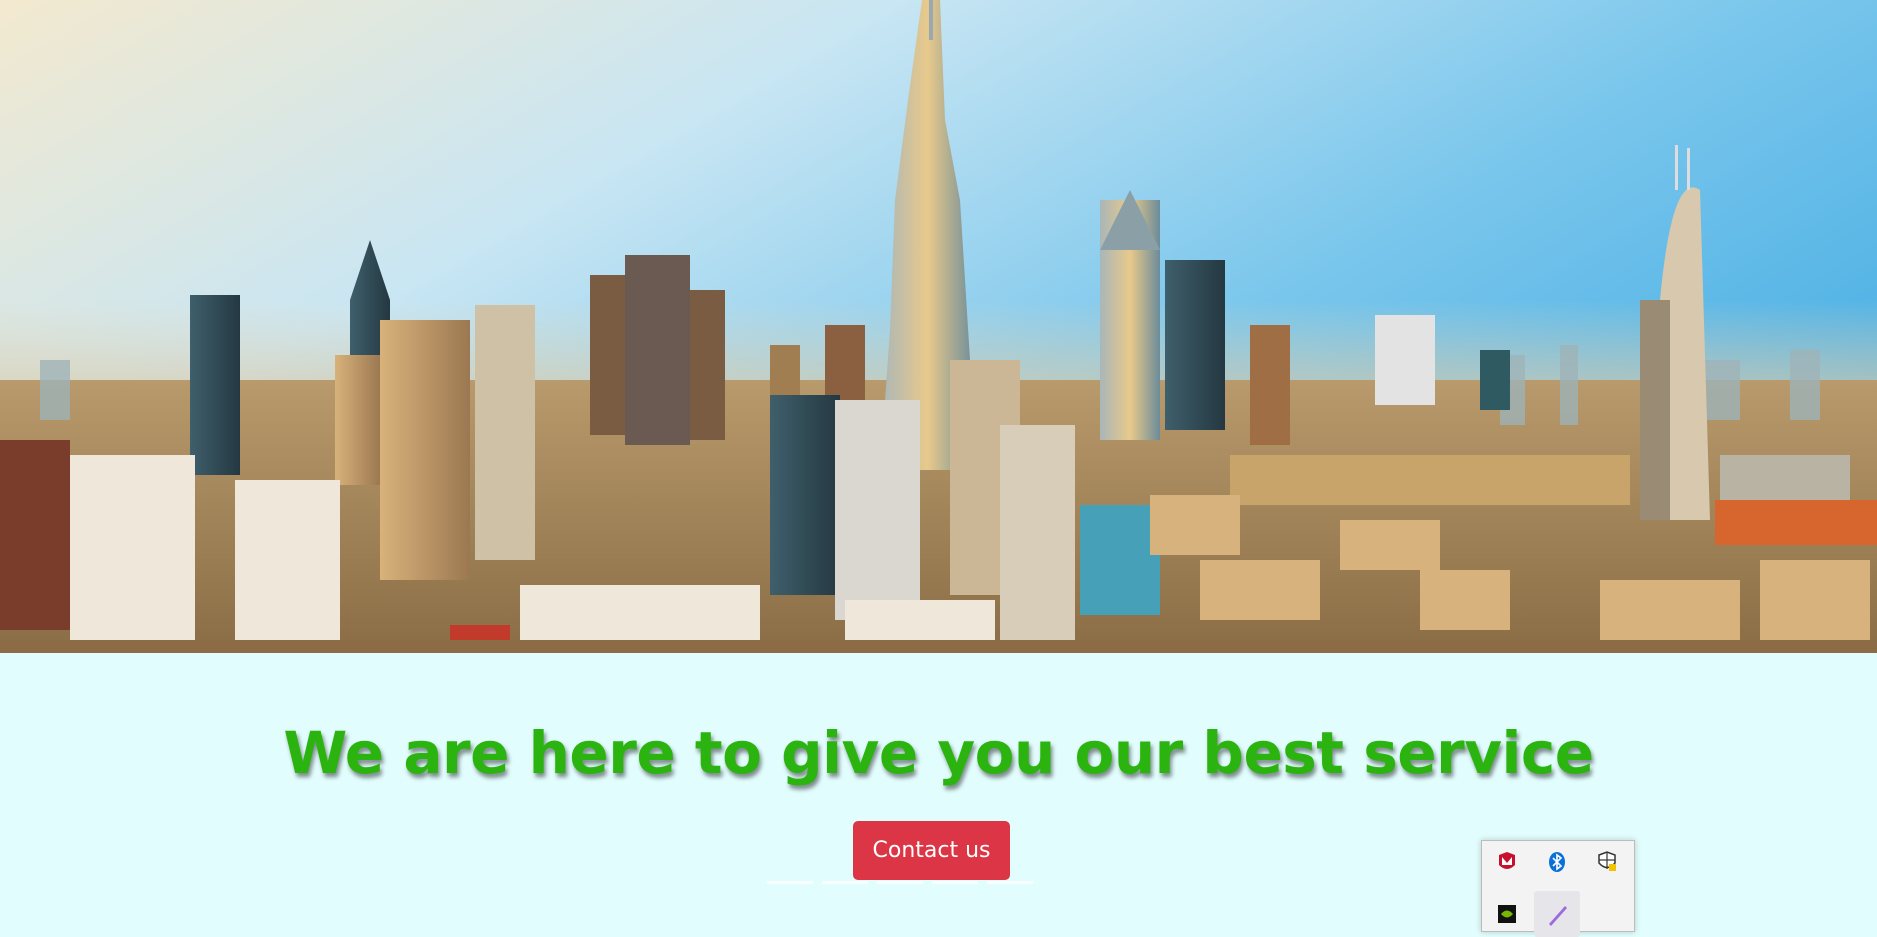 This screenshot has width=1877, height=937. What do you see at coordinates (1557, 914) in the screenshot?
I see `pen-icon` at bounding box center [1557, 914].